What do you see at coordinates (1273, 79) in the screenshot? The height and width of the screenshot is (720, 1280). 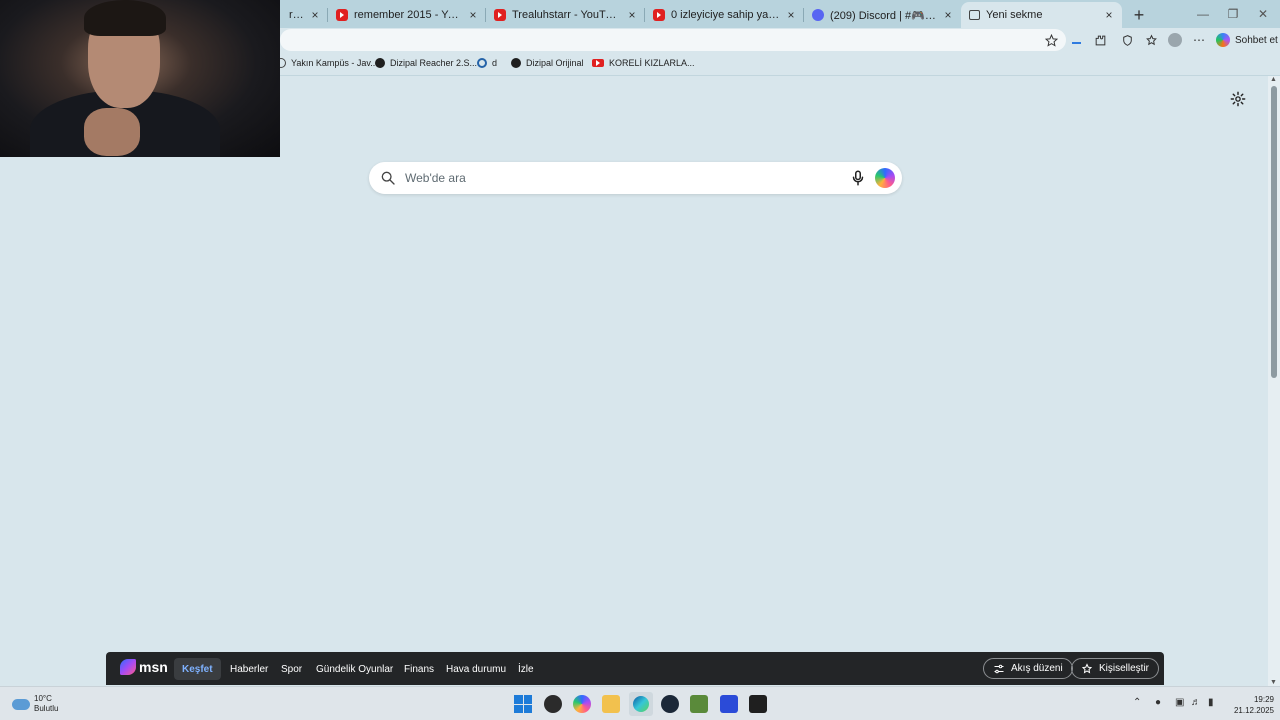 I see `scroll-up-icon: ▲` at bounding box center [1273, 79].